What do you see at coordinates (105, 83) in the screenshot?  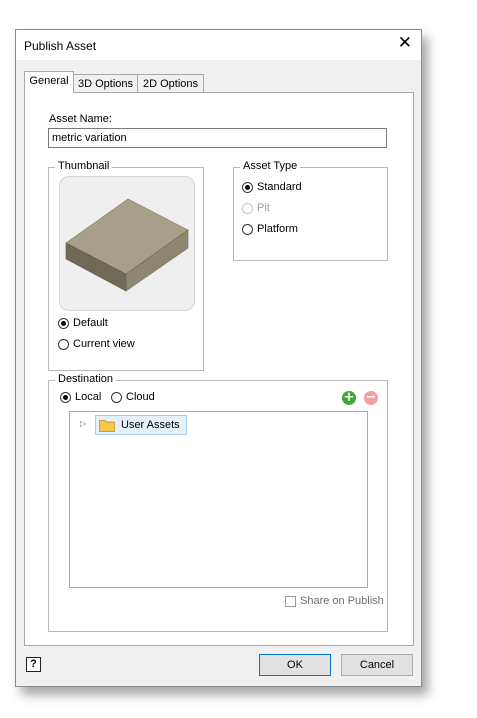 I see `tab-3d-options: 3D Options` at bounding box center [105, 83].